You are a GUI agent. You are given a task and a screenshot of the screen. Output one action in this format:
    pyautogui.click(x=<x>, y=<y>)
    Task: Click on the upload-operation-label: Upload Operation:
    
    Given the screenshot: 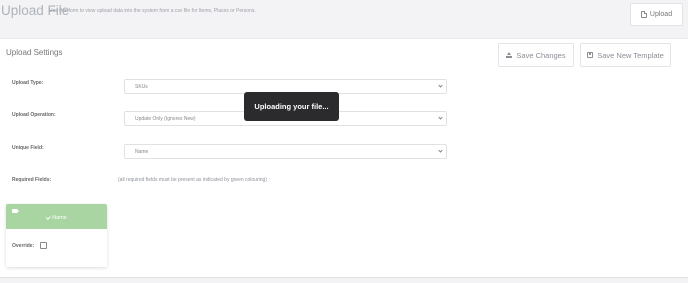 What is the action you would take?
    pyautogui.click(x=34, y=115)
    